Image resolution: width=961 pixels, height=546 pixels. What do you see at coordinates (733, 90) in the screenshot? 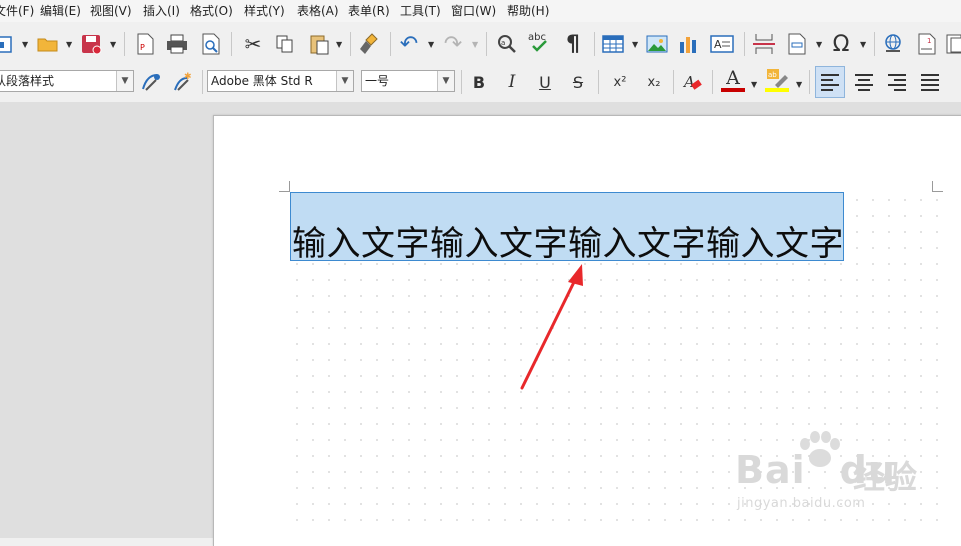
I see `font-color-bar` at bounding box center [733, 90].